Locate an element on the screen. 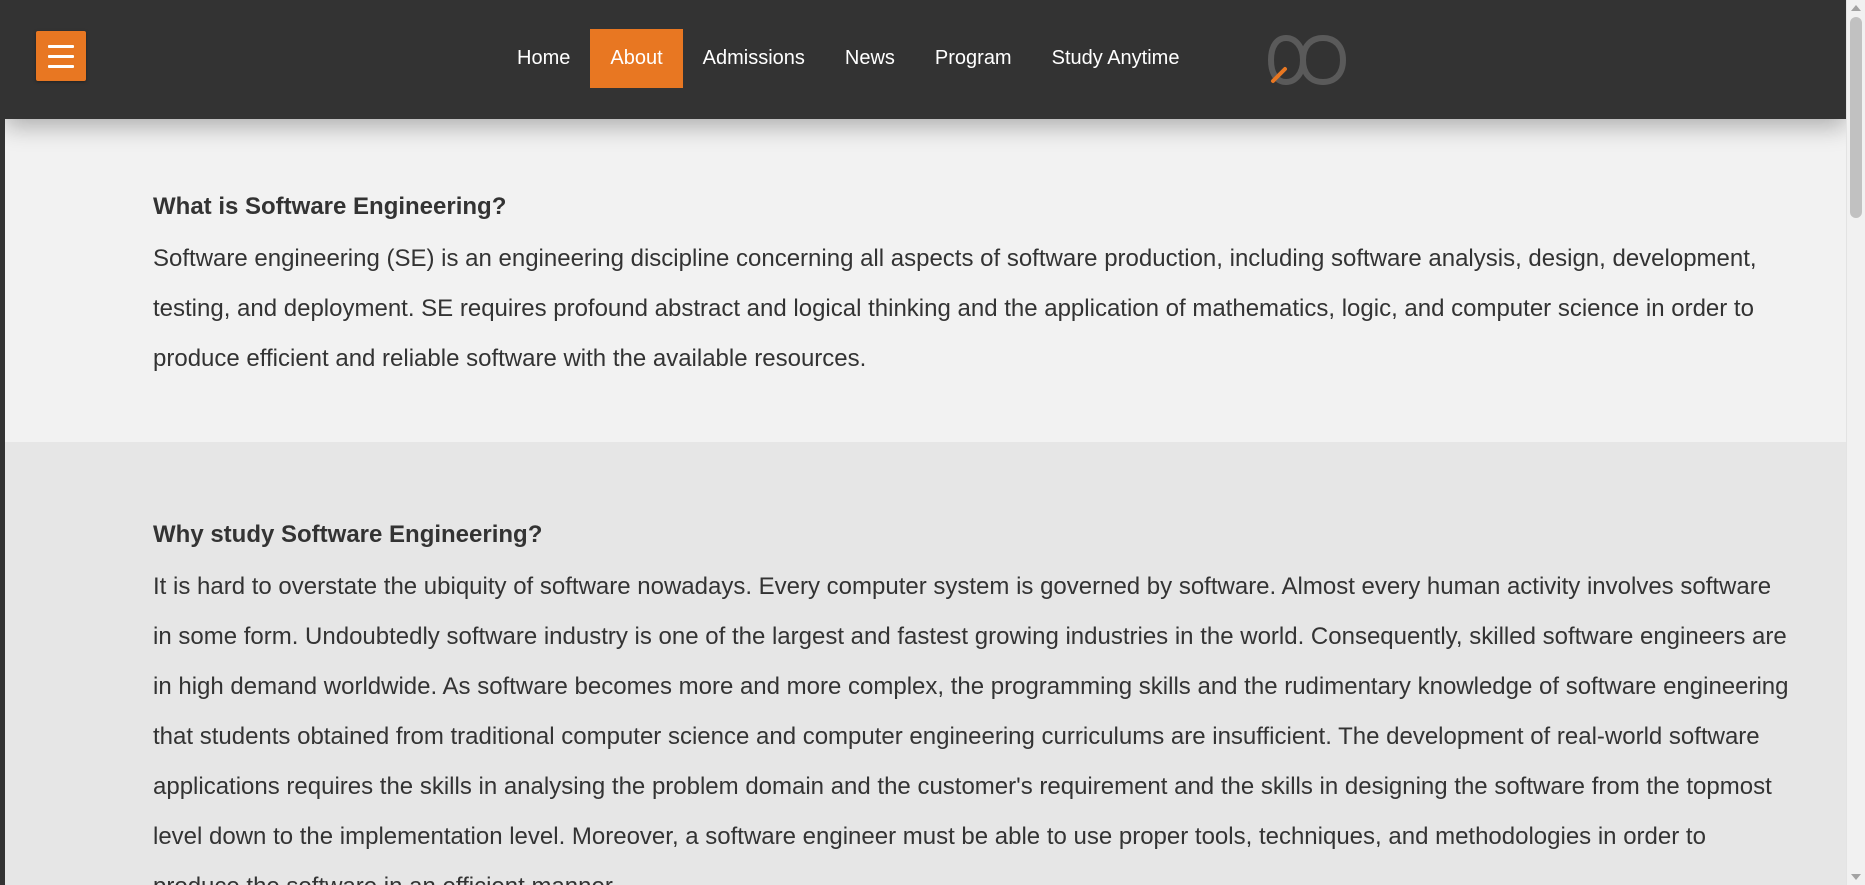  nav-link-home: Home is located at coordinates (543, 58).